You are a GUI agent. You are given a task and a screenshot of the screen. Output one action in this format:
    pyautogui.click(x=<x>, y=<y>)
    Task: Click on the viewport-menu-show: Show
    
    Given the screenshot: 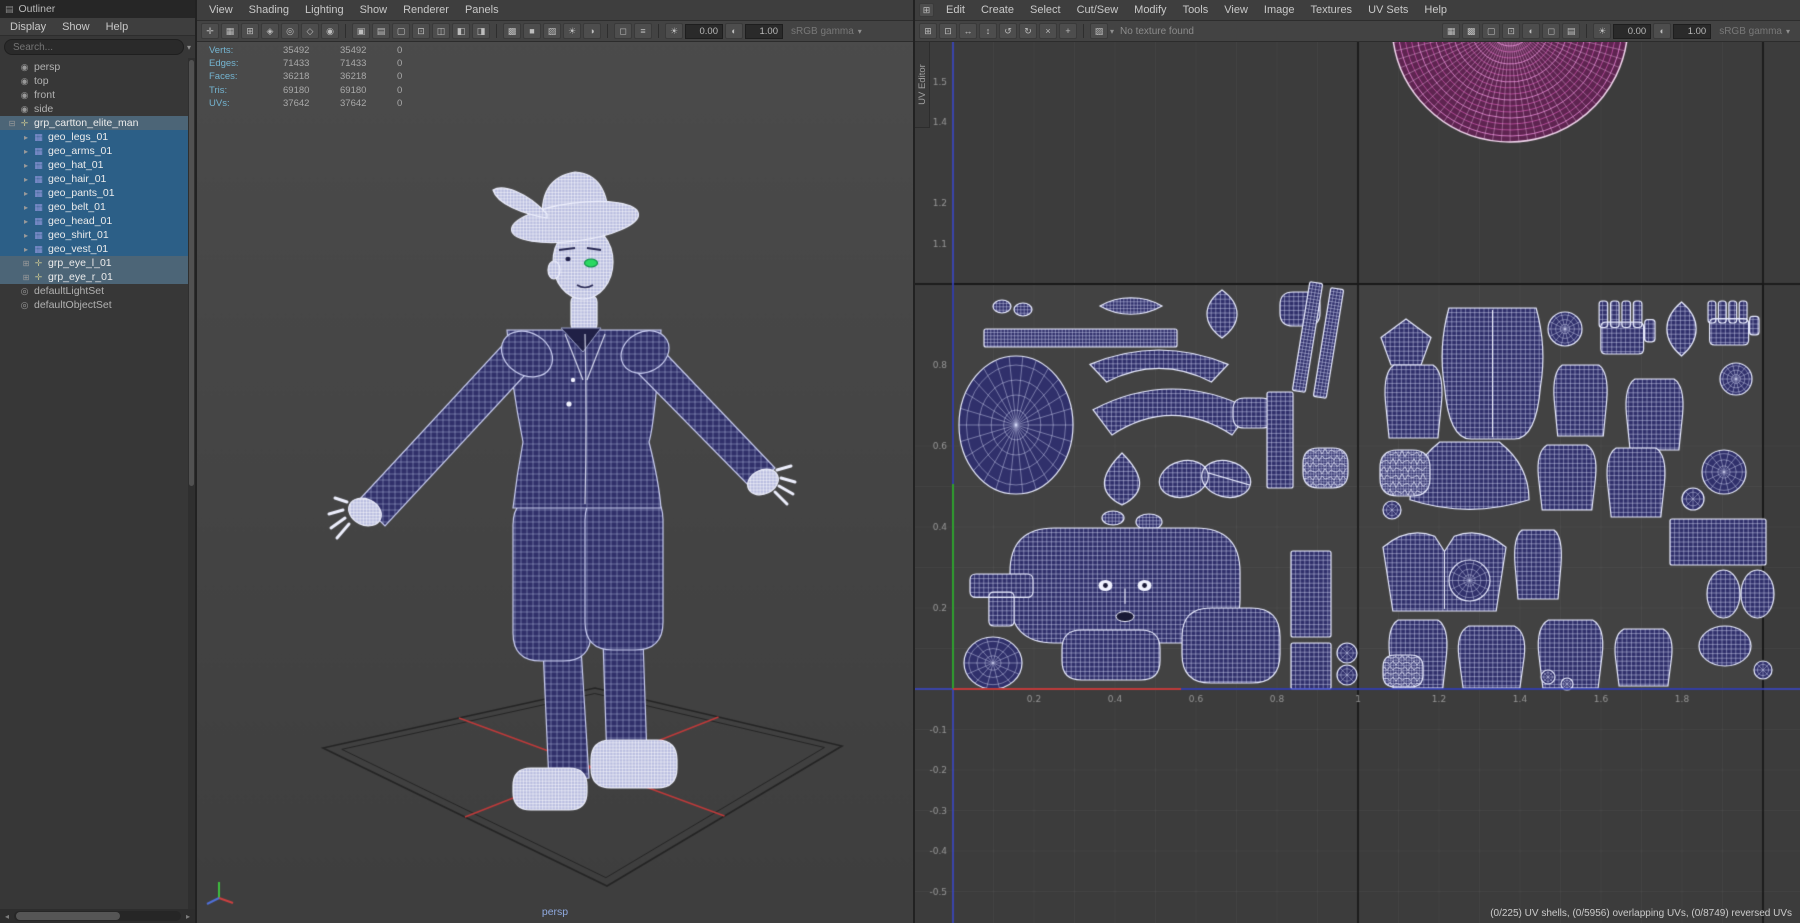 What is the action you would take?
    pyautogui.click(x=374, y=10)
    